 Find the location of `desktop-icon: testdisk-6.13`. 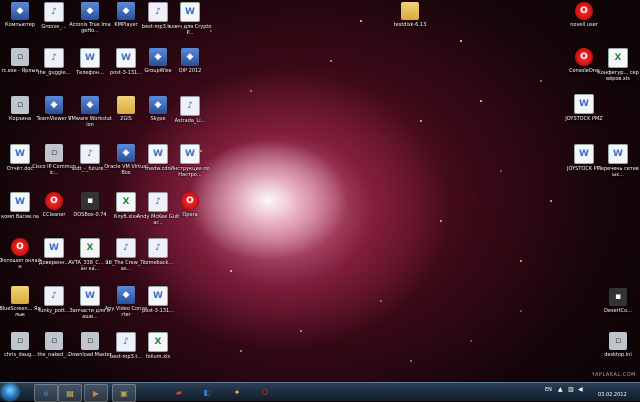

desktop-icon: testdisk-6.13 is located at coordinates (410, 22).